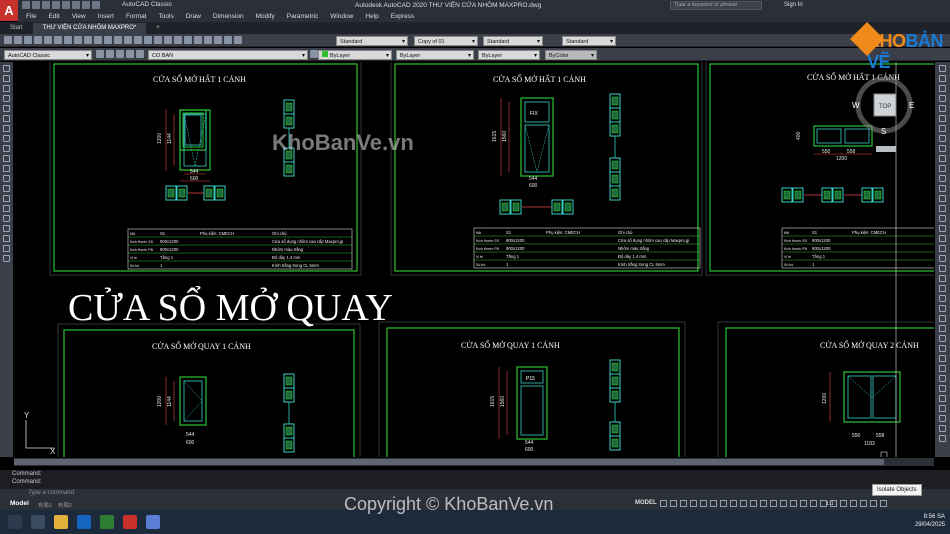 The image size is (950, 534). I want to click on saveas-icon, so click(56, 5).